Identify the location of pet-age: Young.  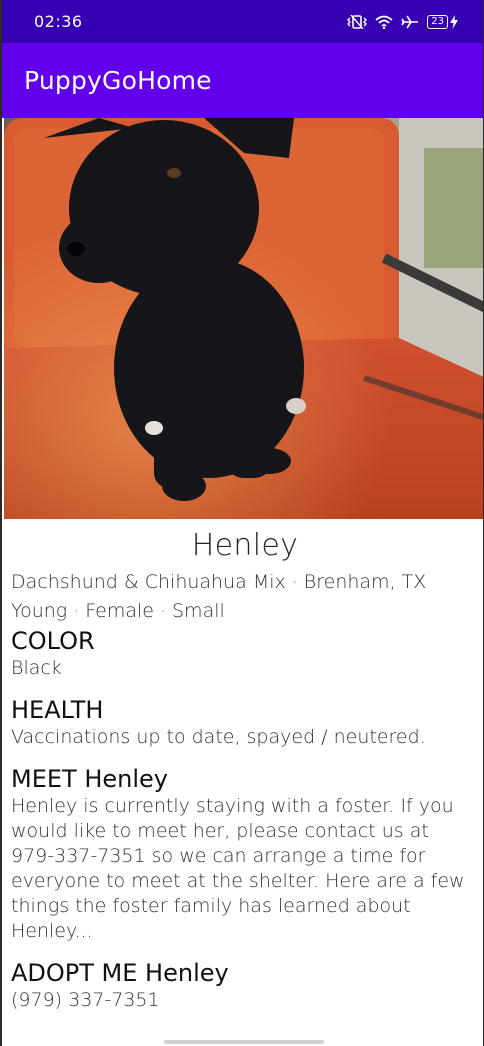
(39, 611).